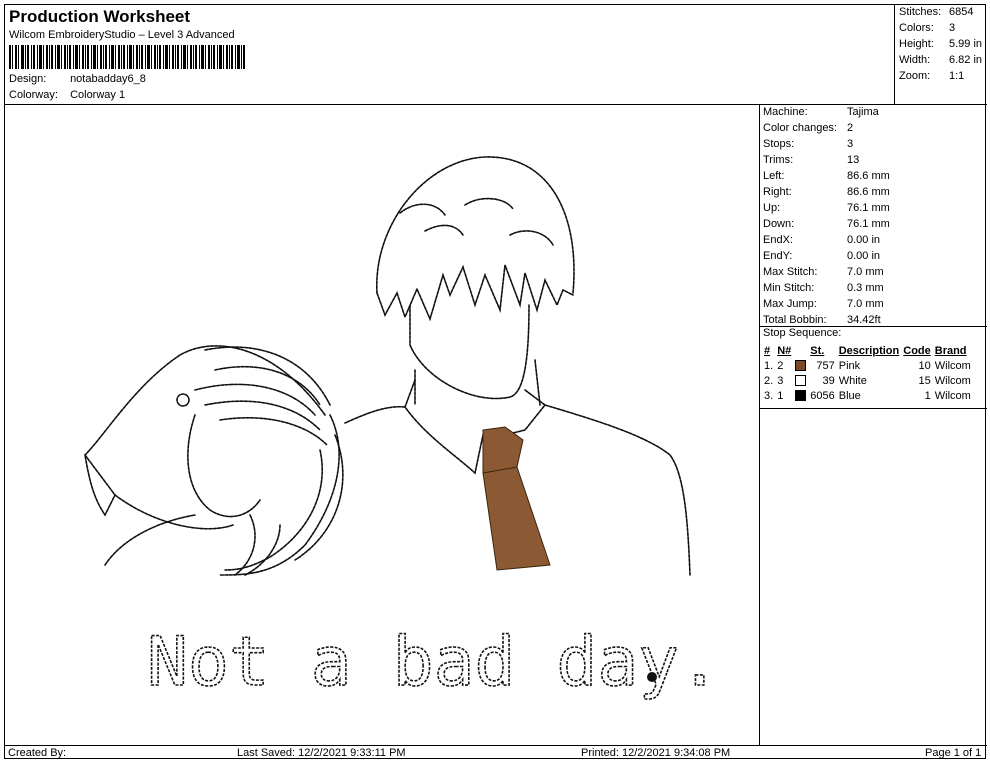  I want to click on design-row: Design: notabadday6_8, so click(77, 79).